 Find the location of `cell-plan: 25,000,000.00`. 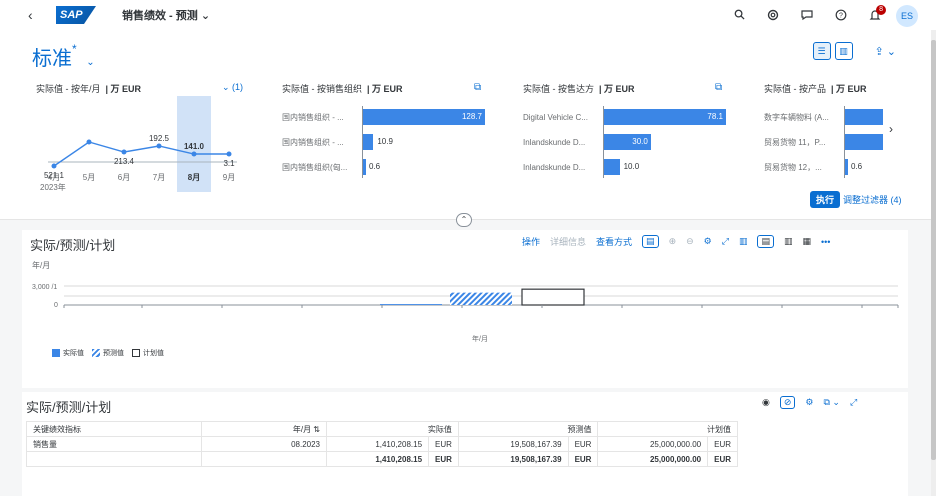

cell-plan: 25,000,000.00 is located at coordinates (653, 444).